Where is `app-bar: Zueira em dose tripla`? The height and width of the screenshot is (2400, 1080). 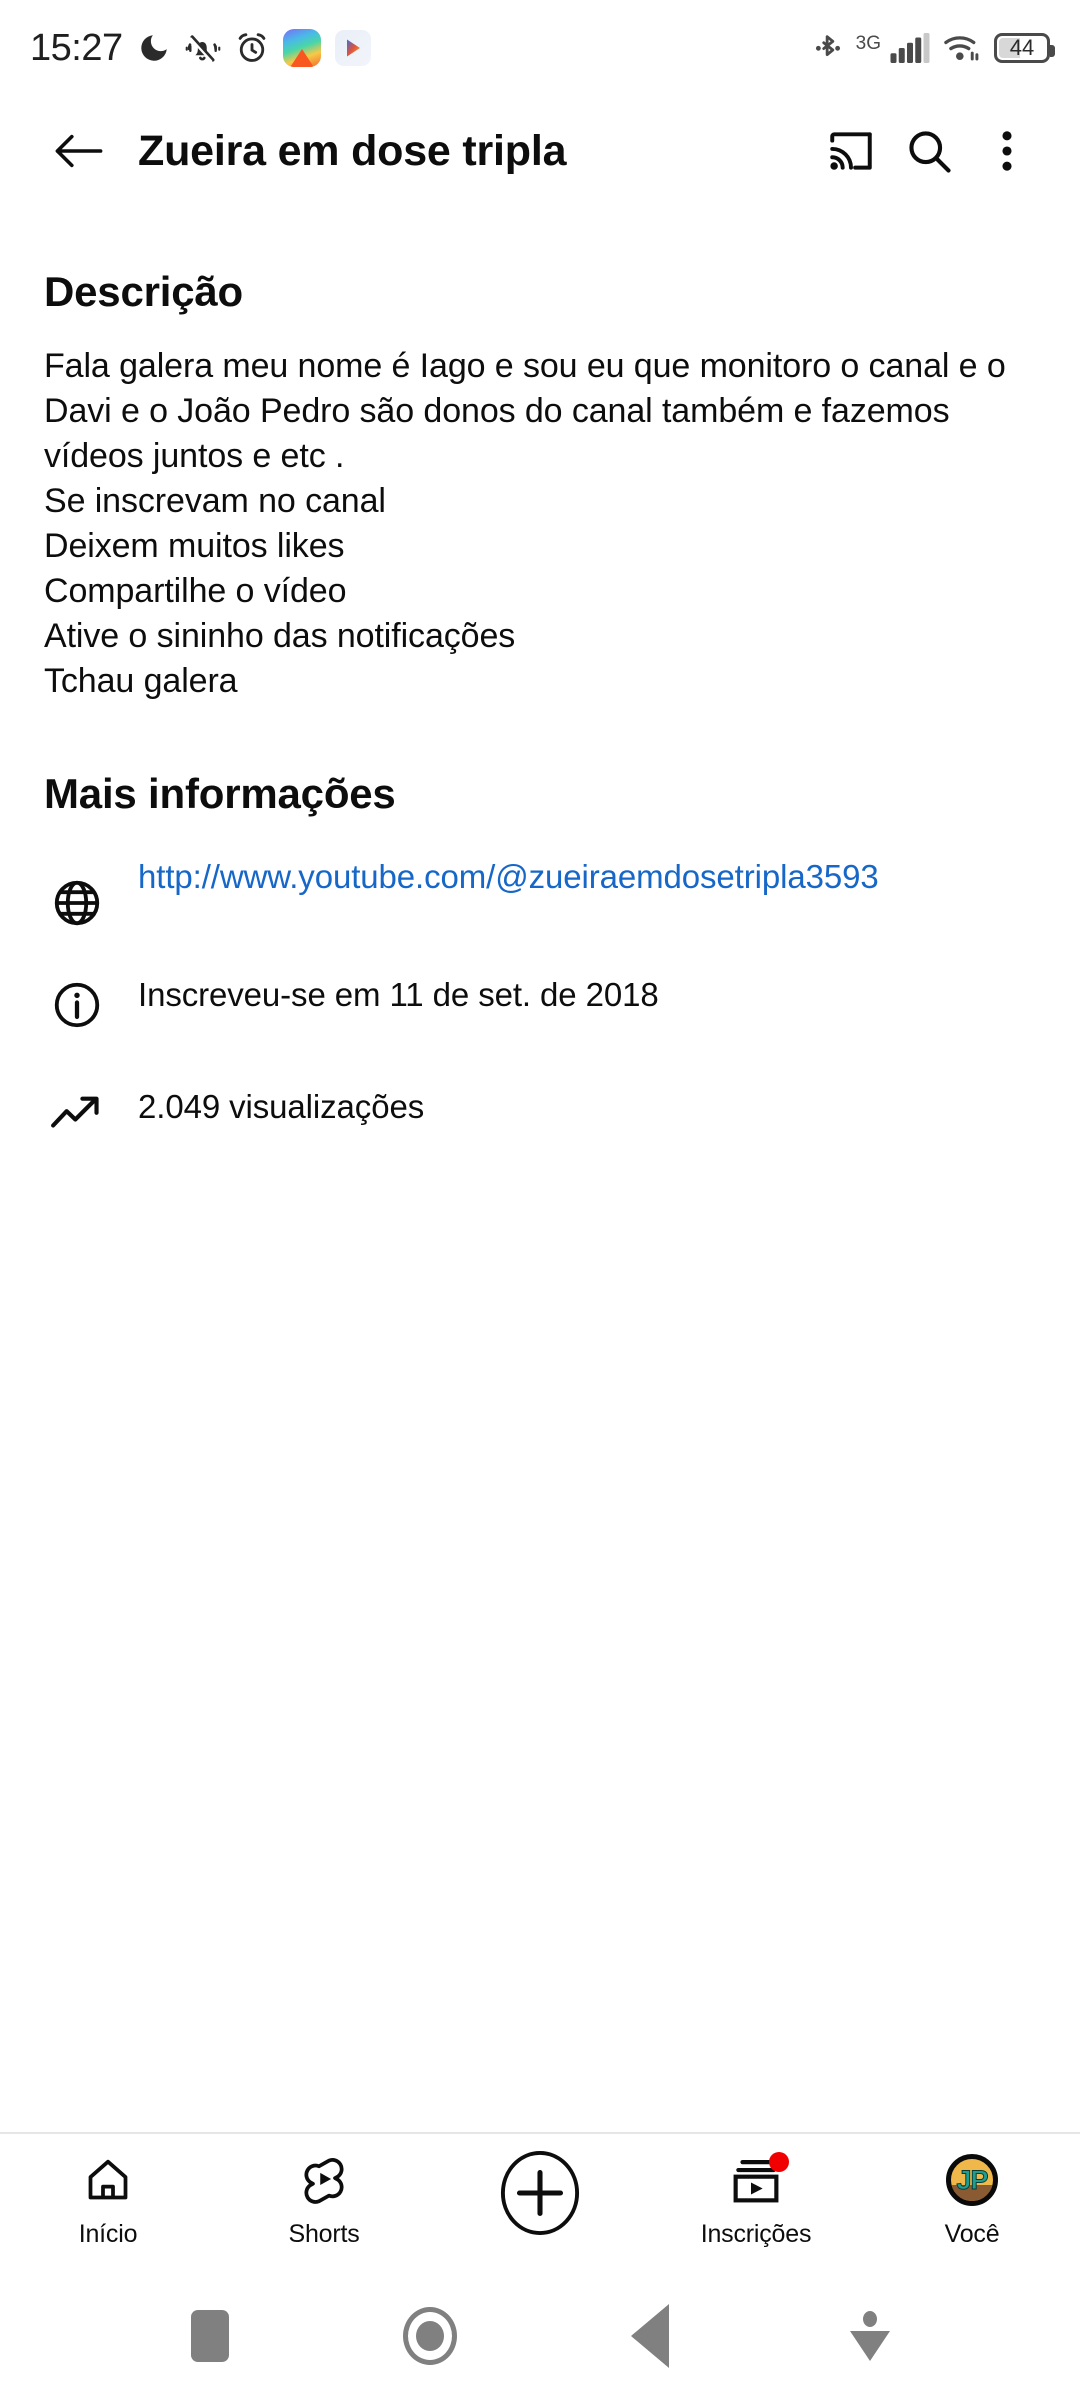
app-bar: Zueira em dose tripla is located at coordinates (540, 151).